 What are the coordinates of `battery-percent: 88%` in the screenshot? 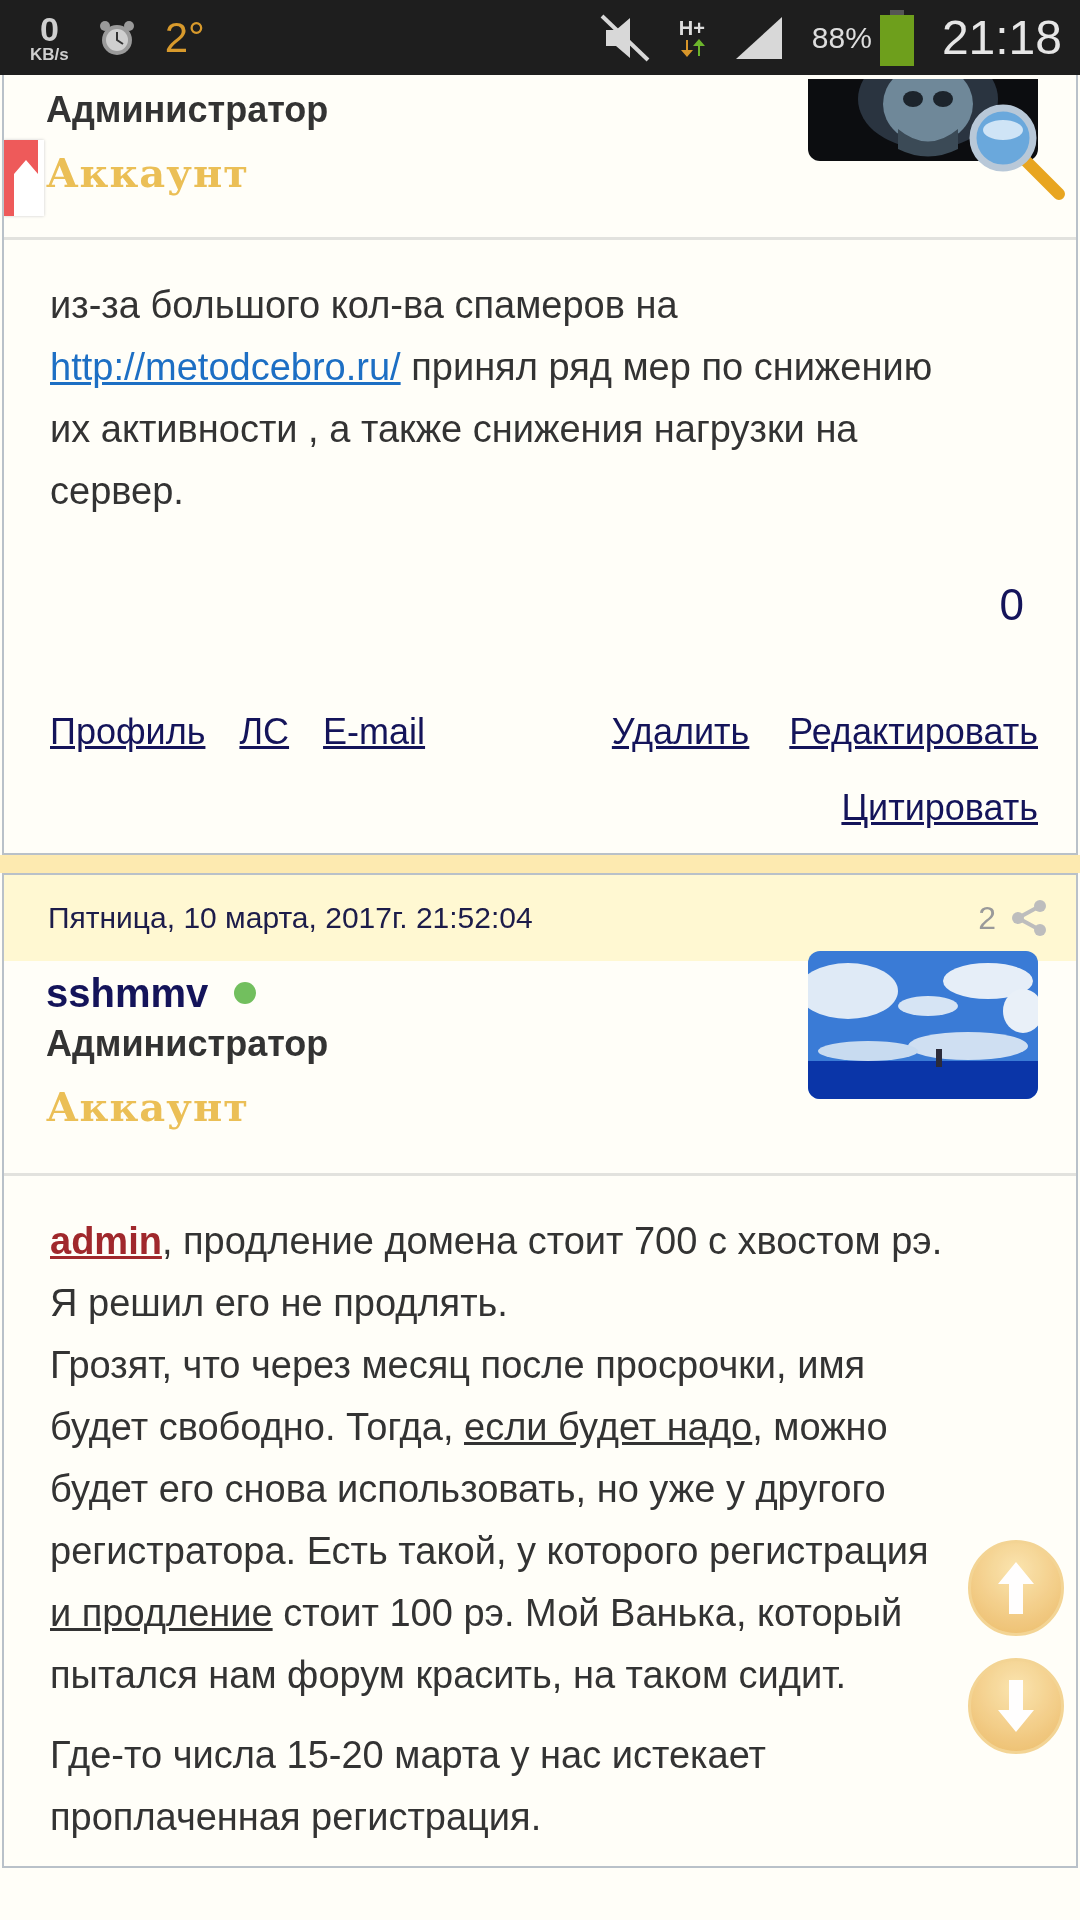 It's located at (841, 37).